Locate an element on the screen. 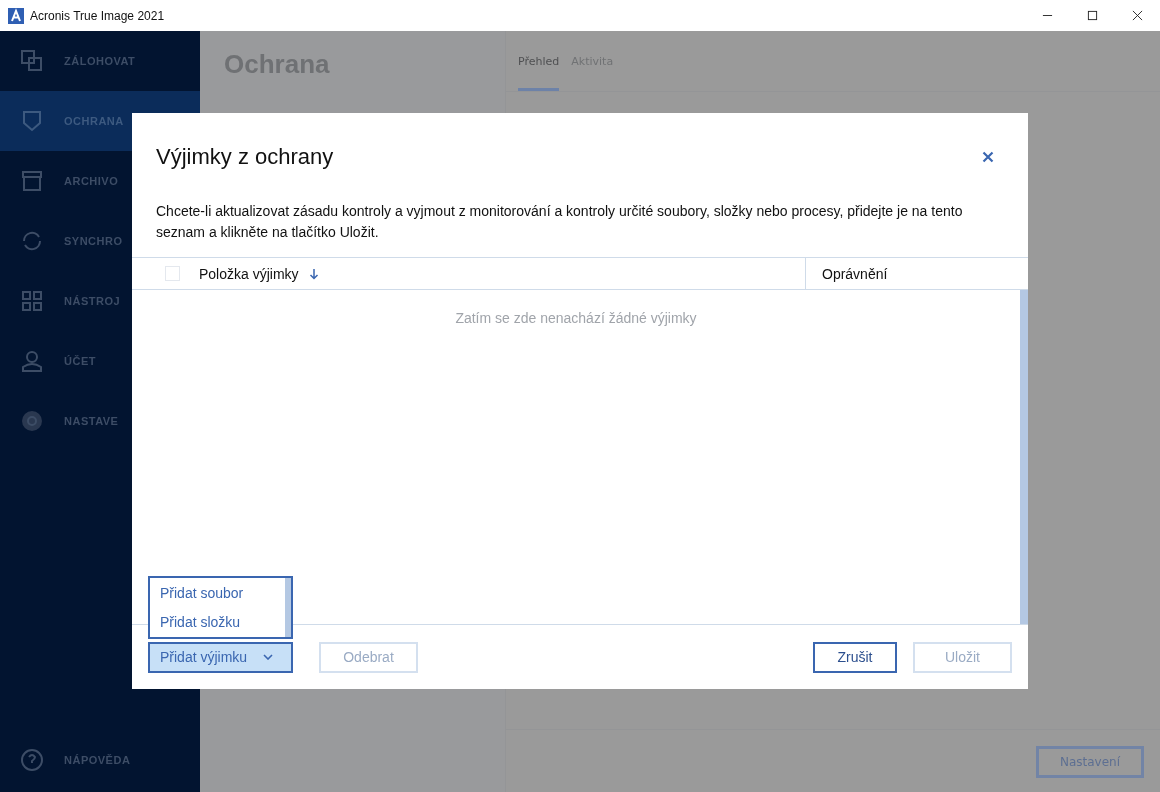 This screenshot has height=792, width=1160. help-item: NÁPOVĚDA is located at coordinates (100, 760).